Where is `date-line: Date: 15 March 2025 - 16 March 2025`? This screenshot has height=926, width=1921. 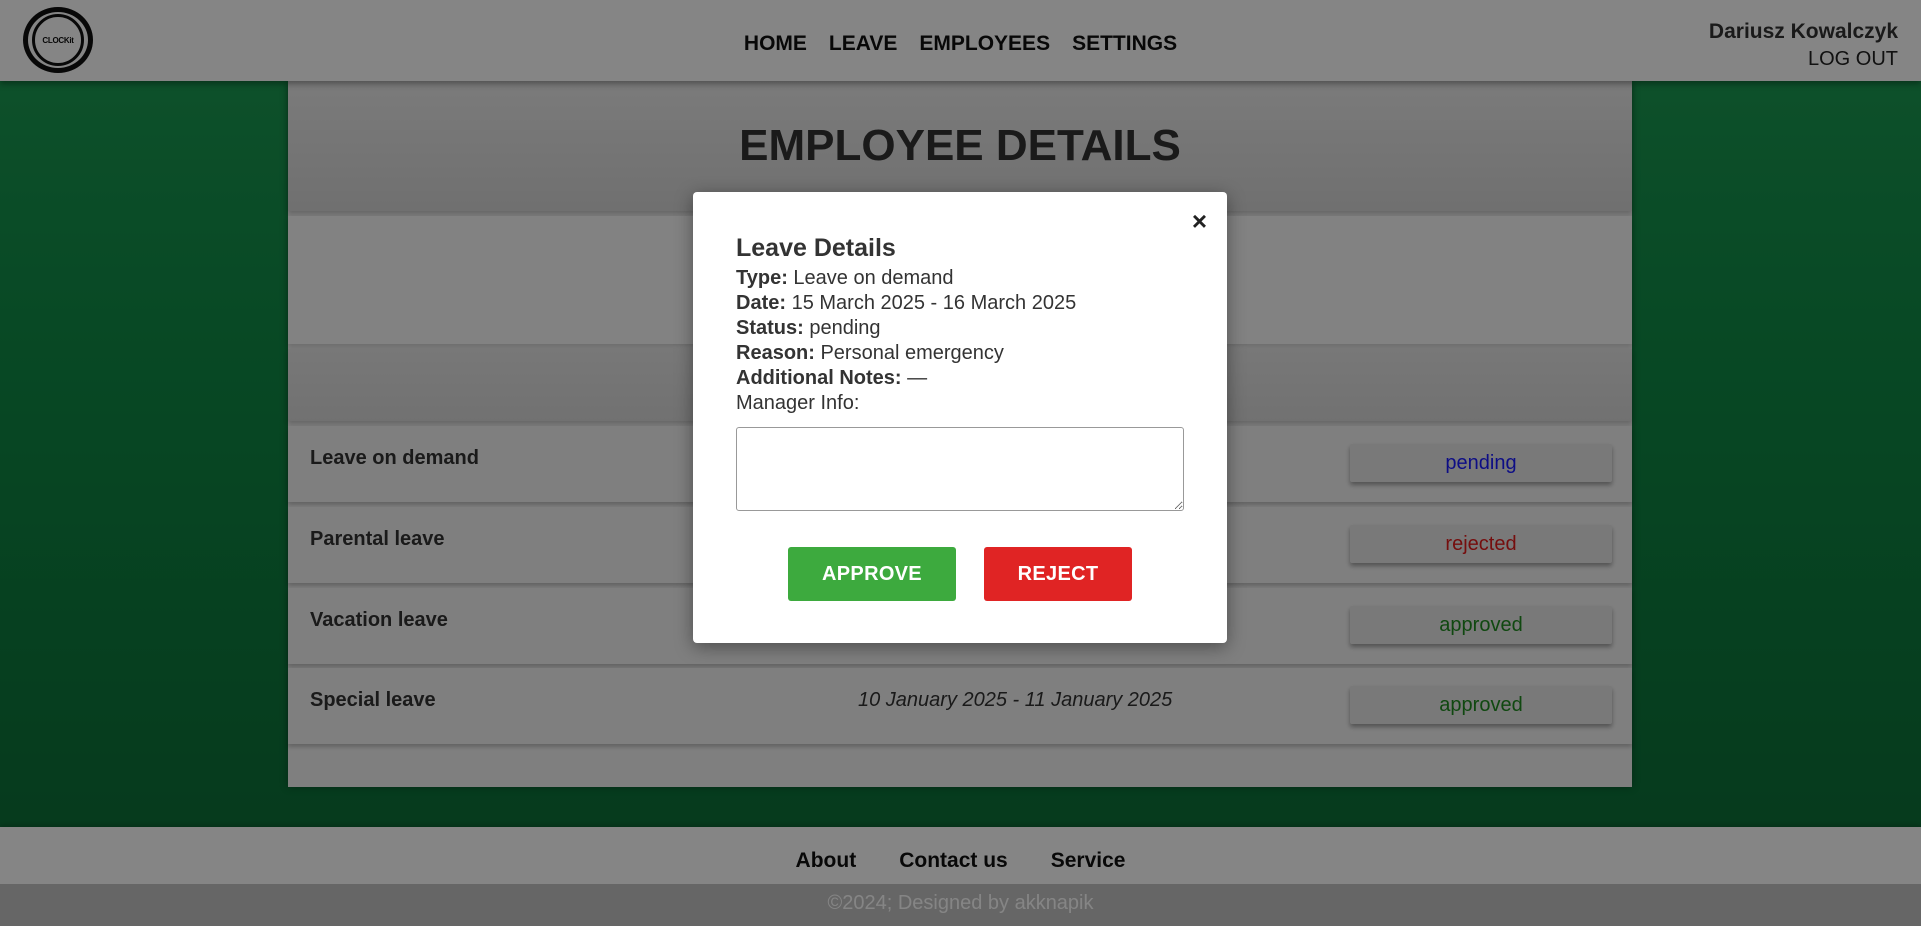 date-line: Date: 15 March 2025 - 16 March 2025 is located at coordinates (960, 303).